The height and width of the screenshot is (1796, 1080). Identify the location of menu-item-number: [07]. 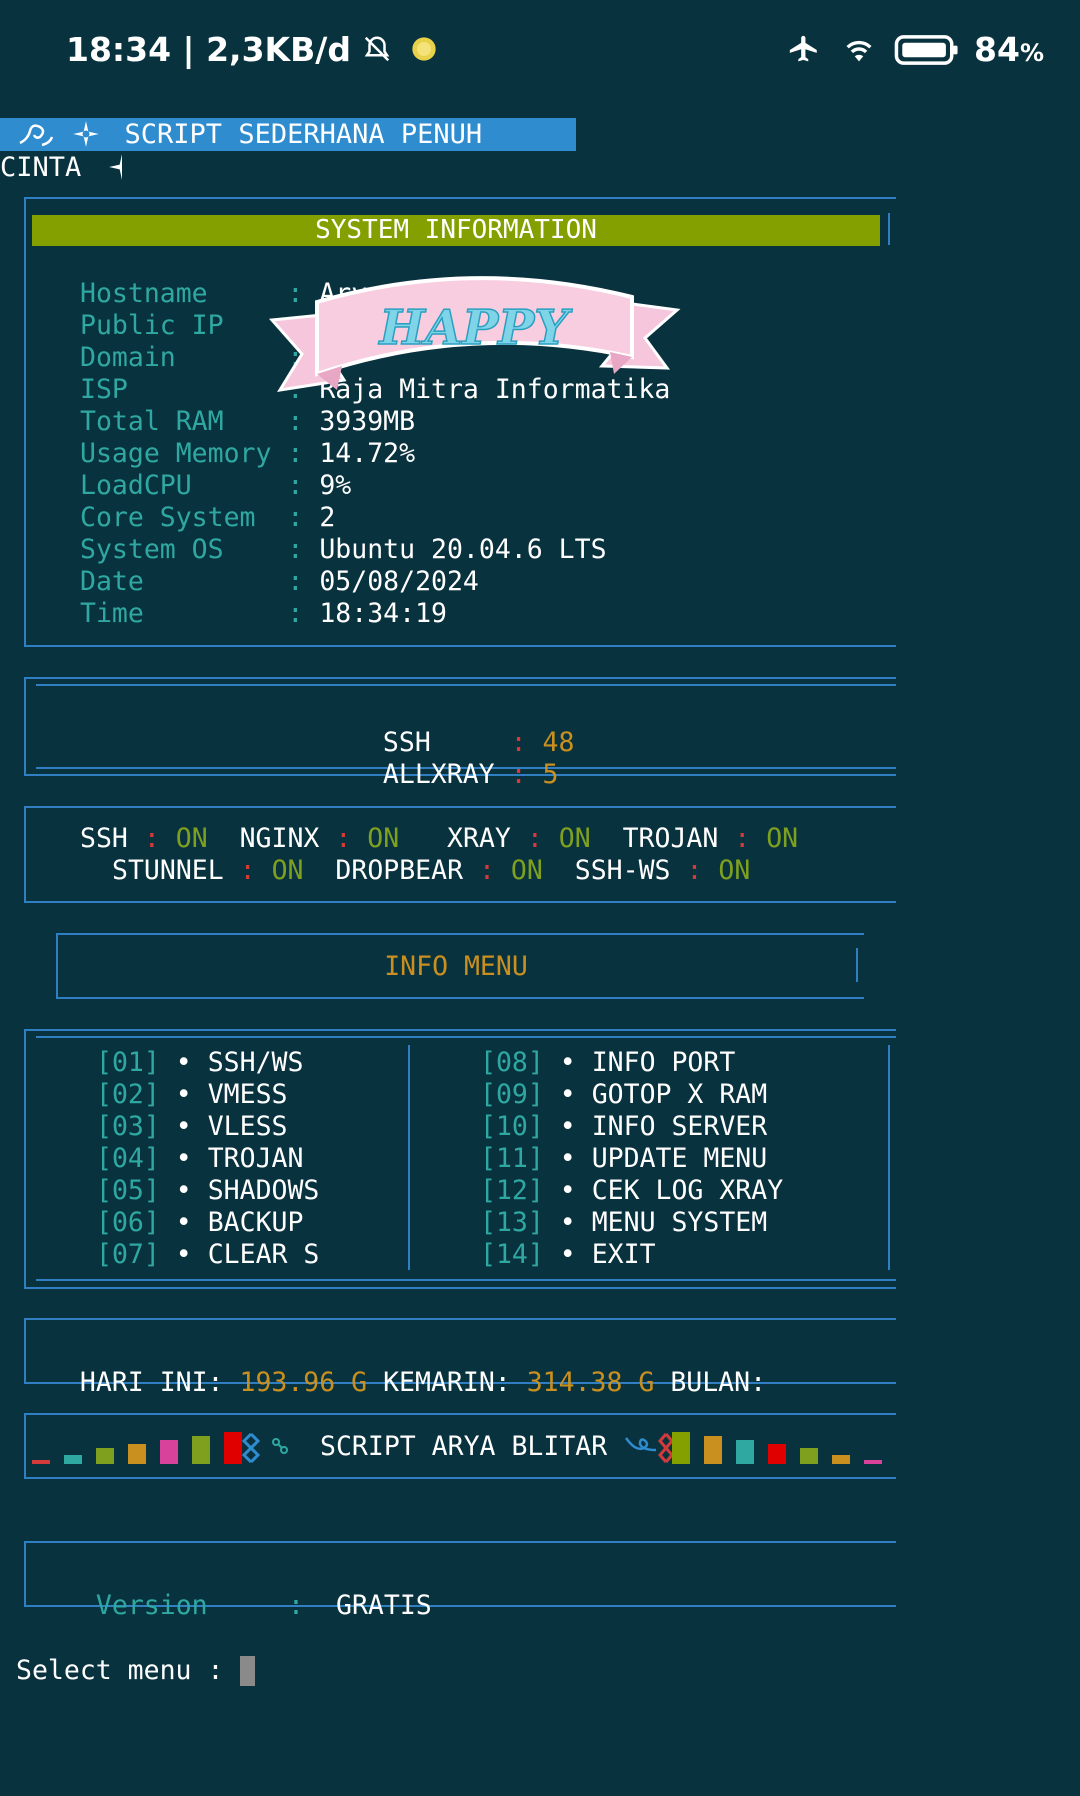
(128, 1254).